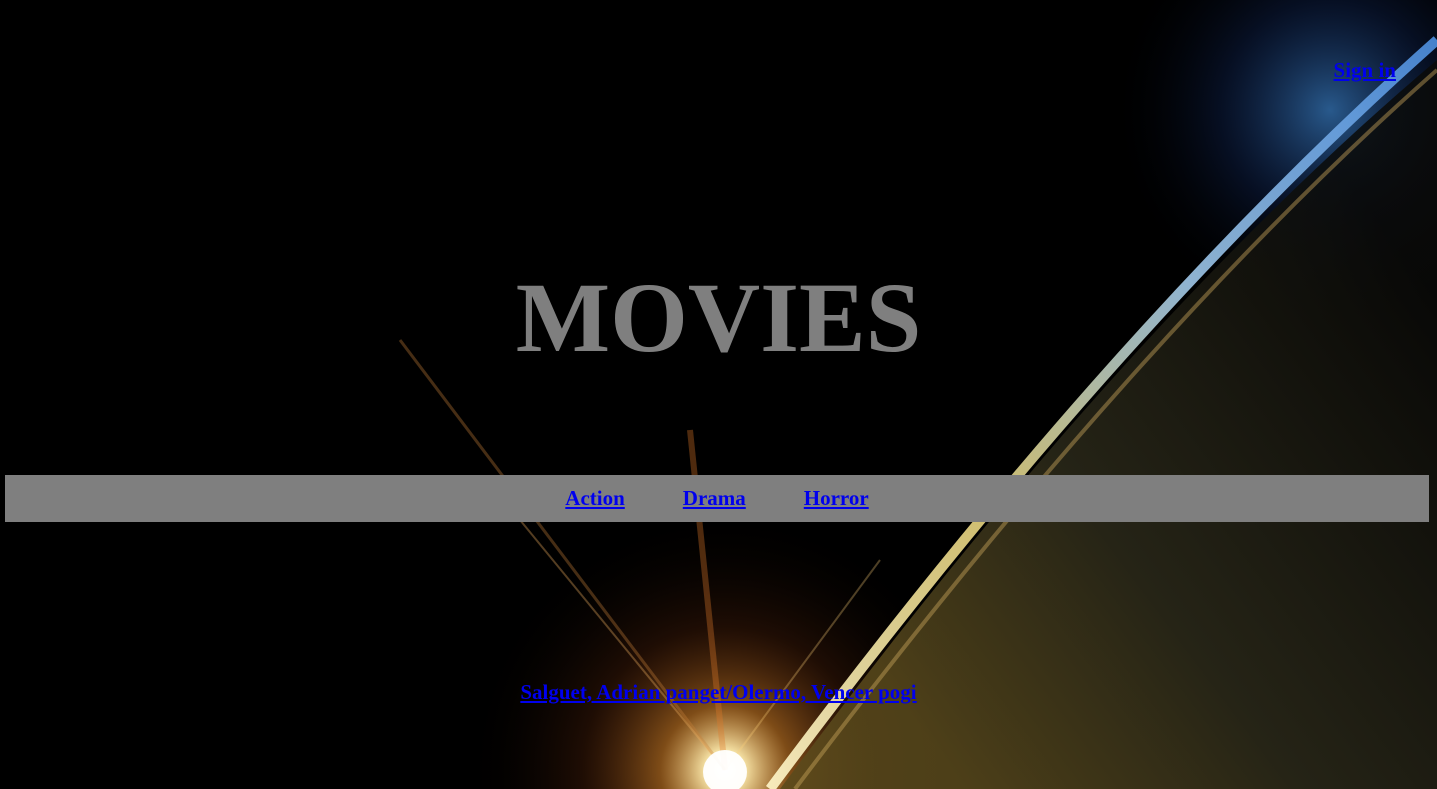 The width and height of the screenshot is (1437, 789). Describe the element at coordinates (595, 498) in the screenshot. I see `nav-link-action: Action` at that location.